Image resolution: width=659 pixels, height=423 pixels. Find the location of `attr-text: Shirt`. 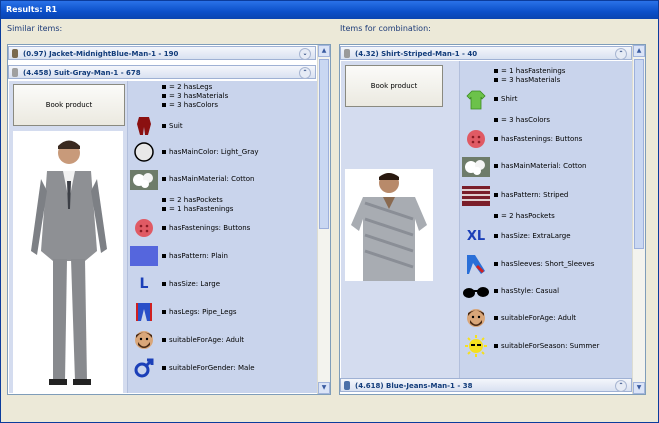

attr-text: Shirt is located at coordinates (505, 99).